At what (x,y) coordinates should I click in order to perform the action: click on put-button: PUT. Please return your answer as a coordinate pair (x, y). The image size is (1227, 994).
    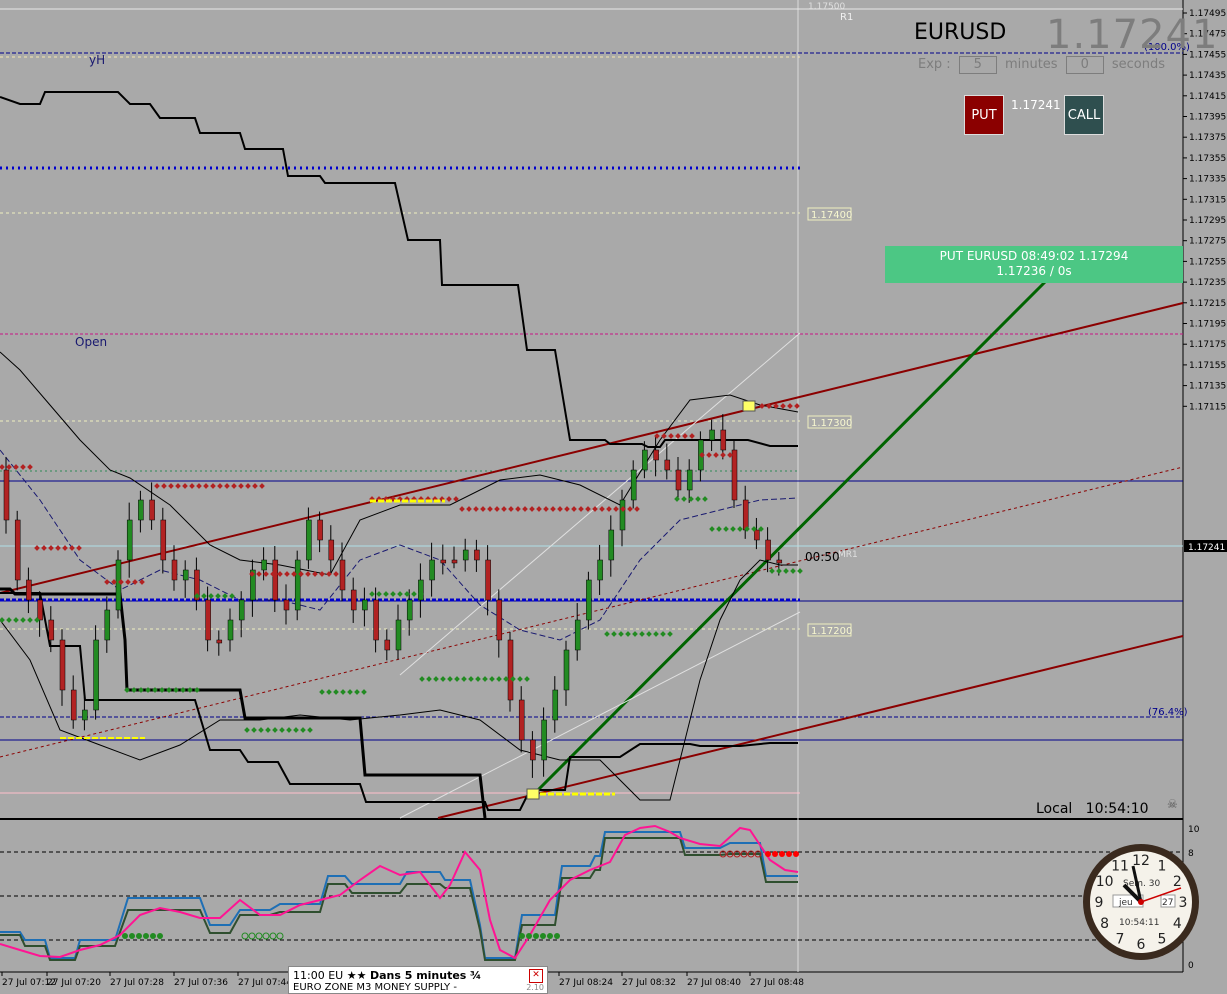
    Looking at the image, I should click on (984, 115).